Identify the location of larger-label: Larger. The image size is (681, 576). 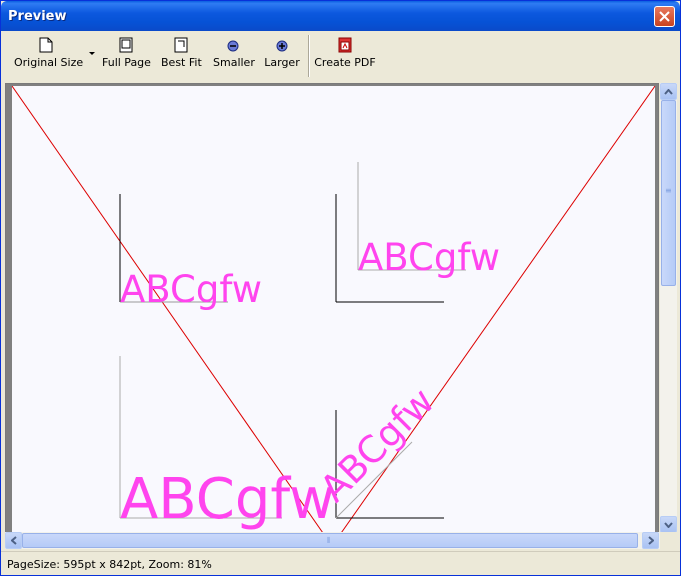
(282, 62).